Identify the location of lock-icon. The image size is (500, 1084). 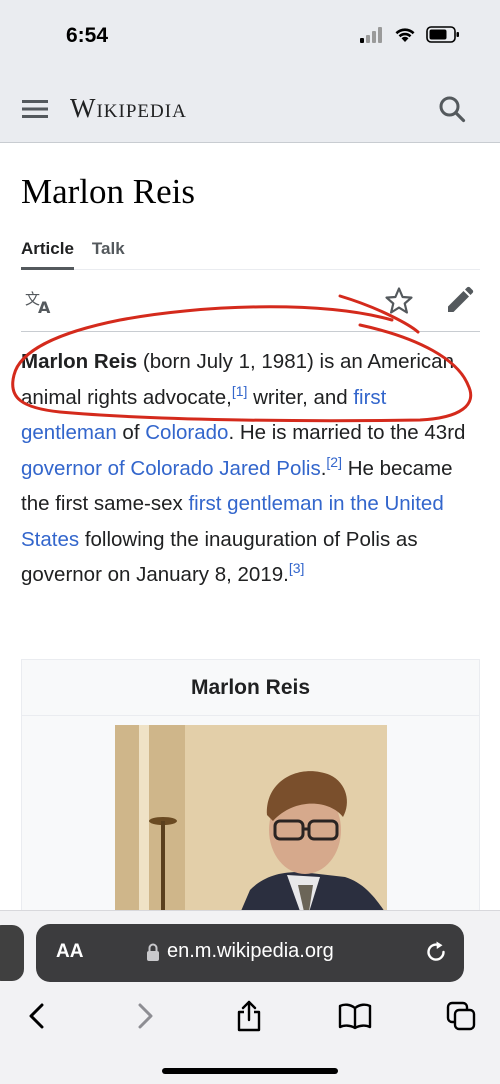
(153, 952).